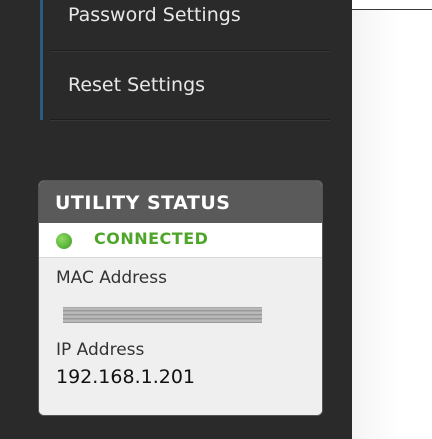 This screenshot has height=439, width=432. Describe the element at coordinates (41, 60) in the screenshot. I see `nav-accent-bar` at that location.